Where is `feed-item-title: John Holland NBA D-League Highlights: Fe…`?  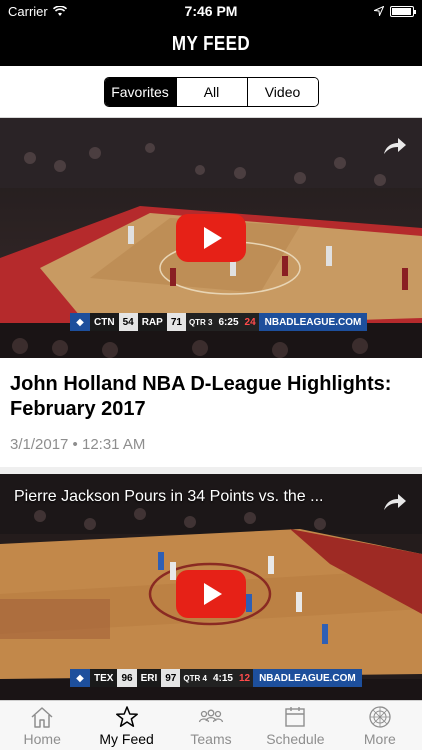
feed-item-title: John Holland NBA D-League Highlights: Fe… is located at coordinates (211, 397).